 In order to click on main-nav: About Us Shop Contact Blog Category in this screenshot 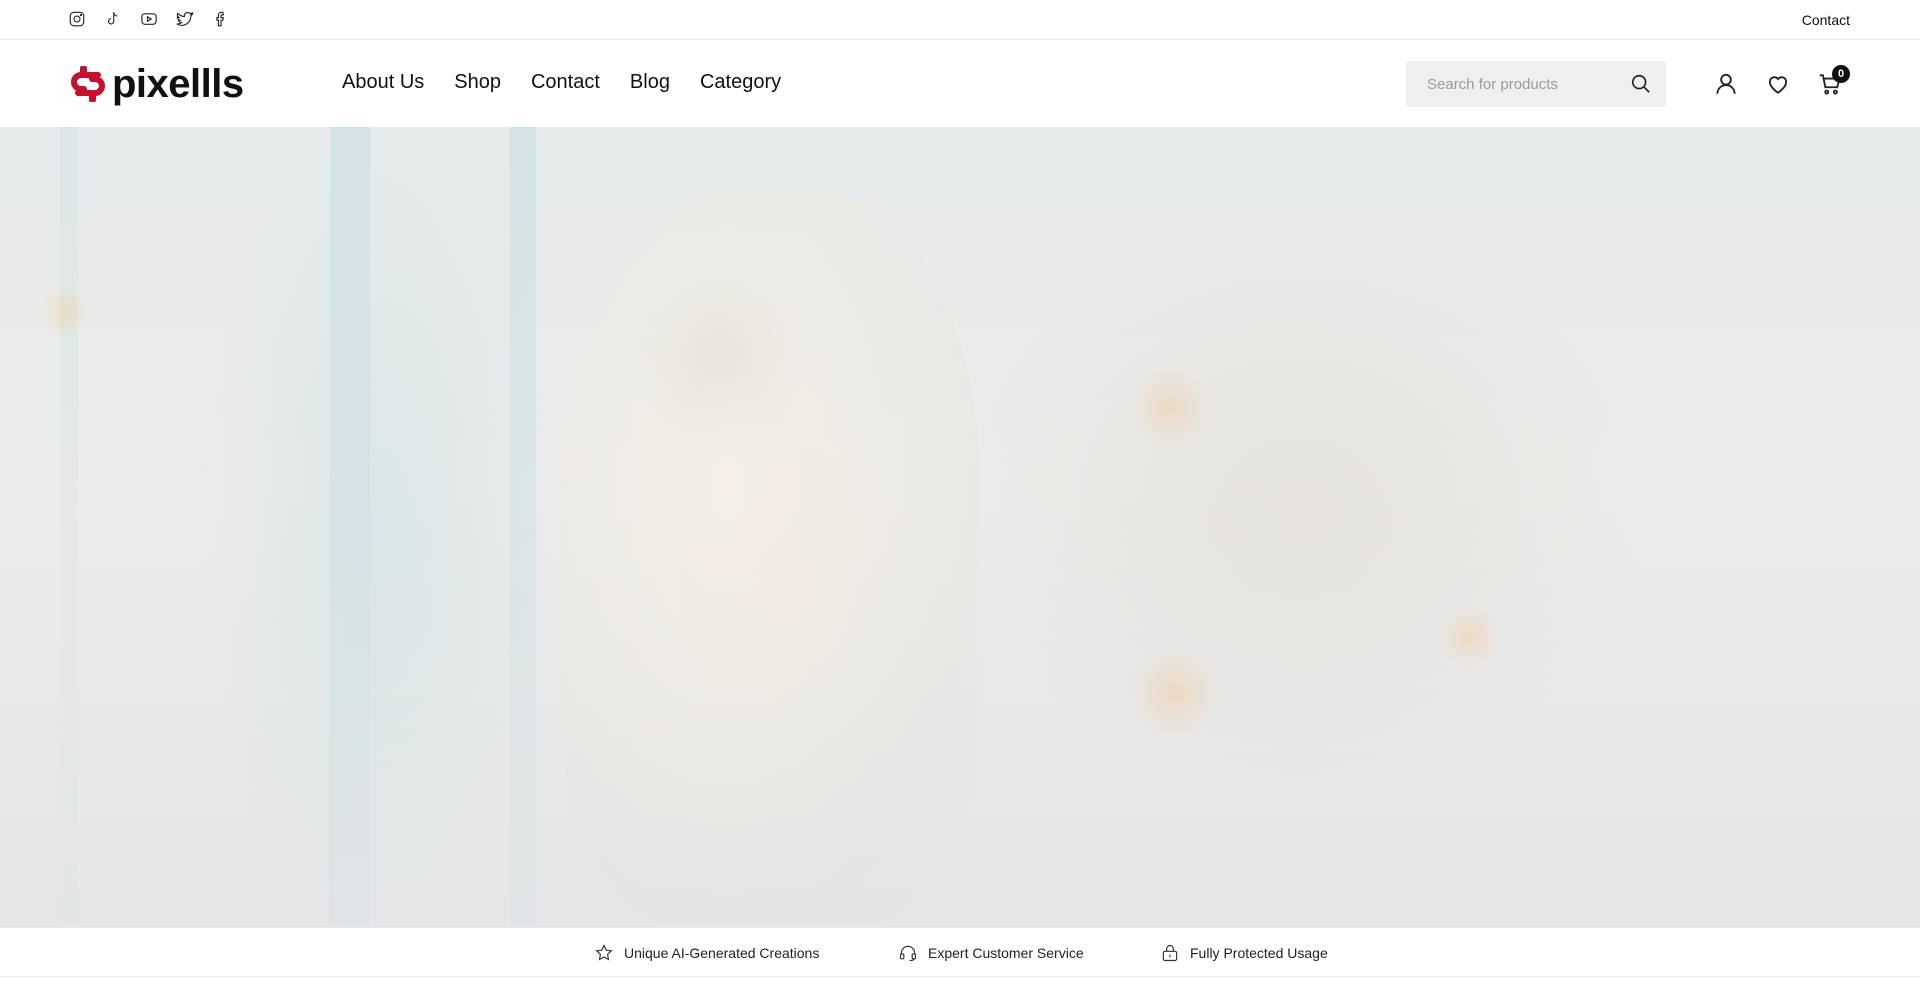, I will do `click(561, 82)`.